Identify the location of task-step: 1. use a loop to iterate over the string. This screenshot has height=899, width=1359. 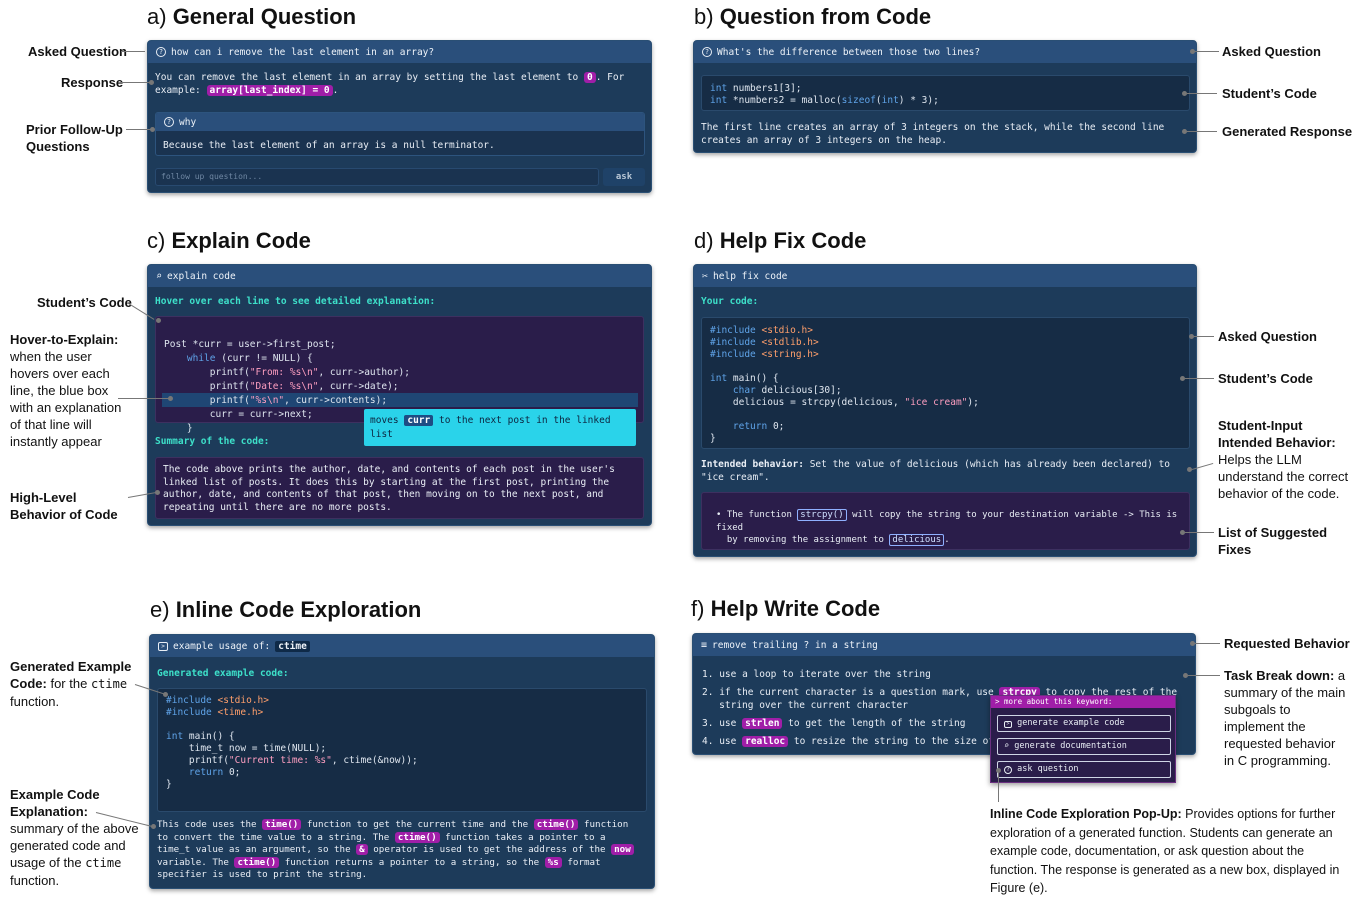
(816, 674).